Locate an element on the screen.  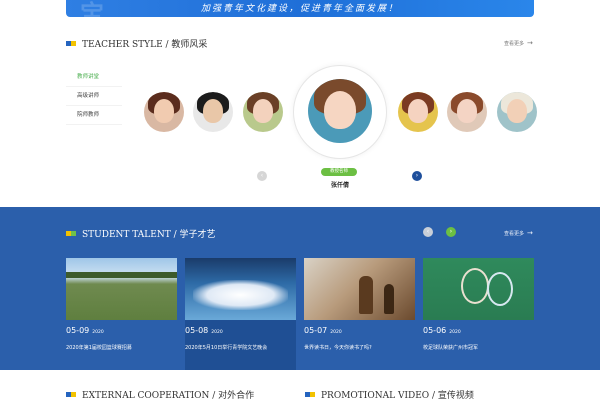
cooperation-section-title: EXTERNAL COOPERATION / 对外合作 is located at coordinates (160, 394).